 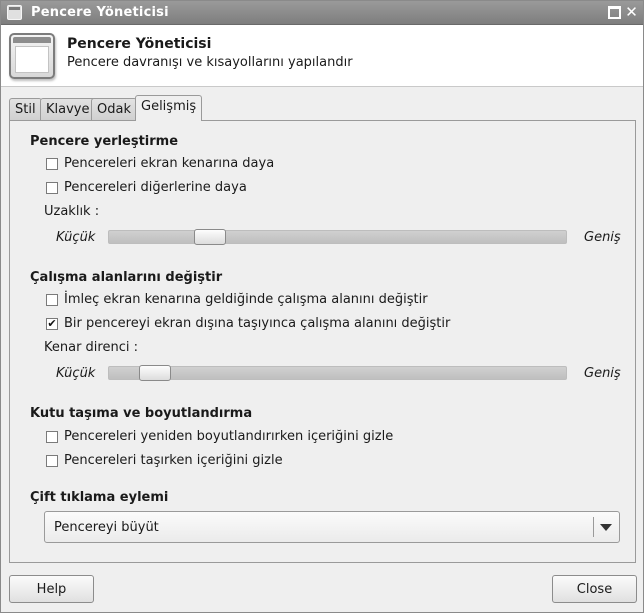 I want to click on section-title-box-move: Kutu taşıma ve boyutlandırma, so click(x=141, y=413).